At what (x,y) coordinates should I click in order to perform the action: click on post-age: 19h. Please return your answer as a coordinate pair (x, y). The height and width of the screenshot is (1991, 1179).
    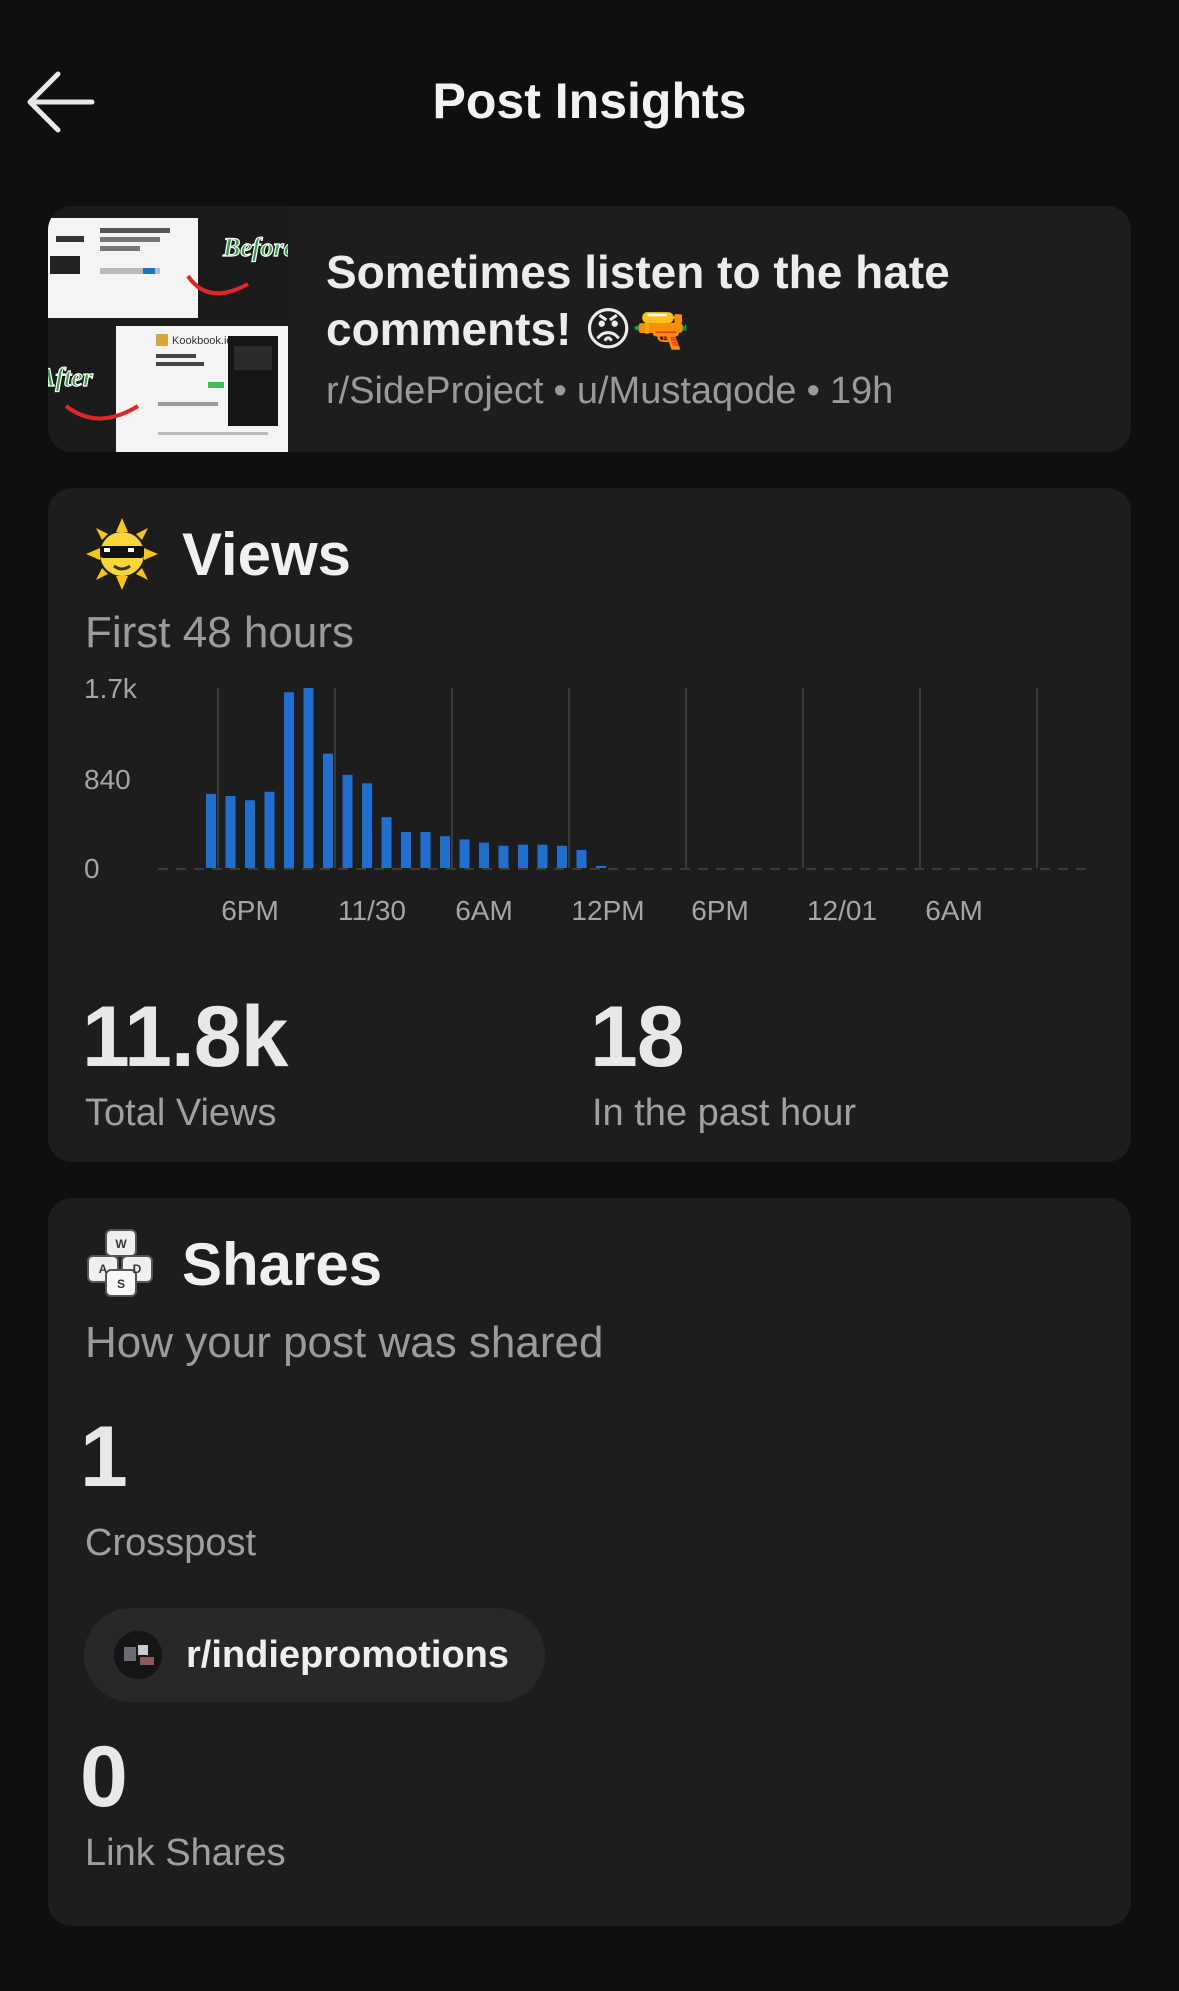
    Looking at the image, I should click on (861, 391).